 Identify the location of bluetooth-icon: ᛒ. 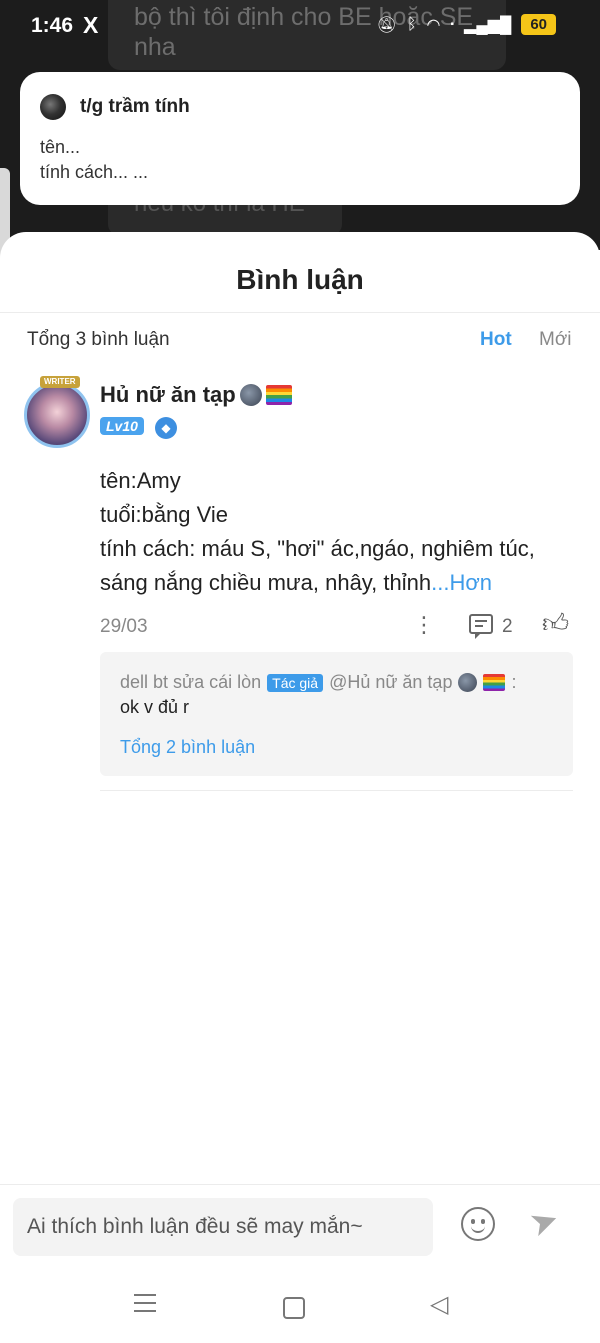
(411, 24).